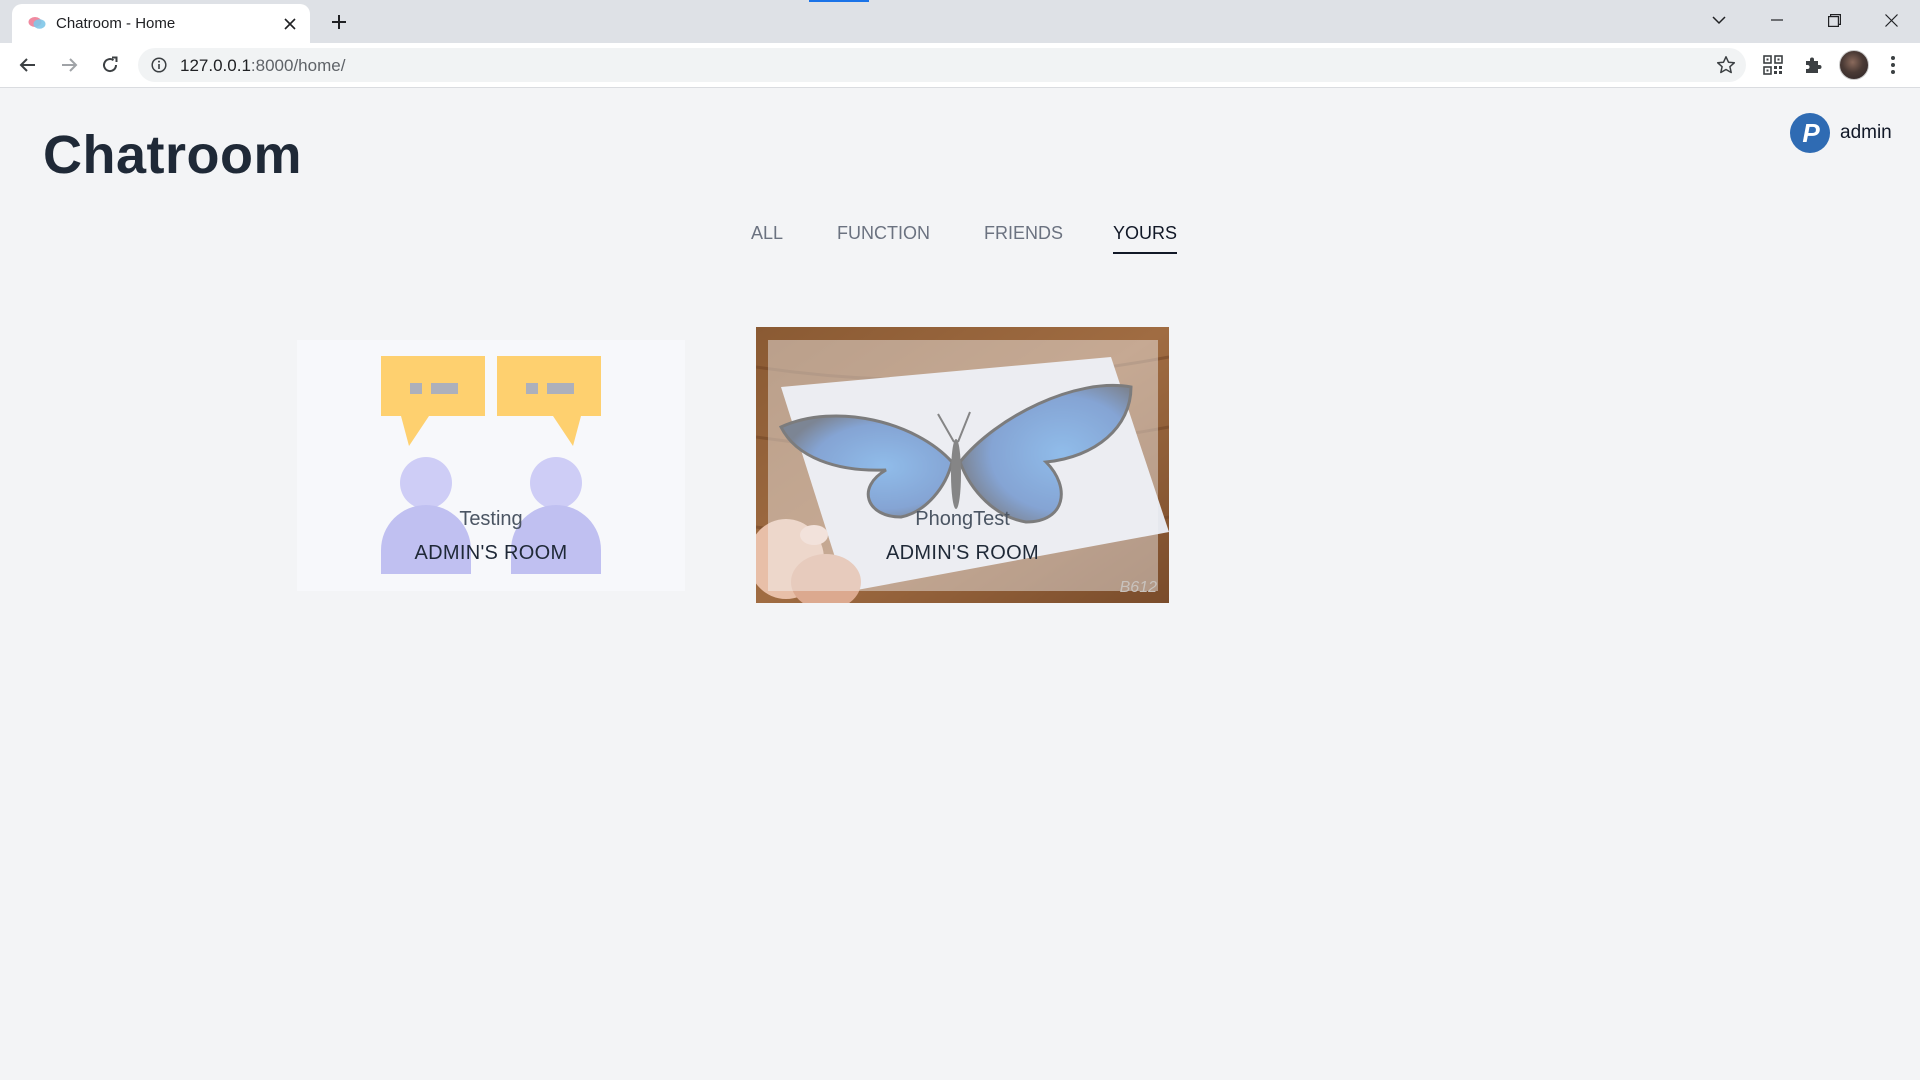 Image resolution: width=1920 pixels, height=1080 pixels. What do you see at coordinates (37, 23) in the screenshot?
I see `chat-bubbles-icon` at bounding box center [37, 23].